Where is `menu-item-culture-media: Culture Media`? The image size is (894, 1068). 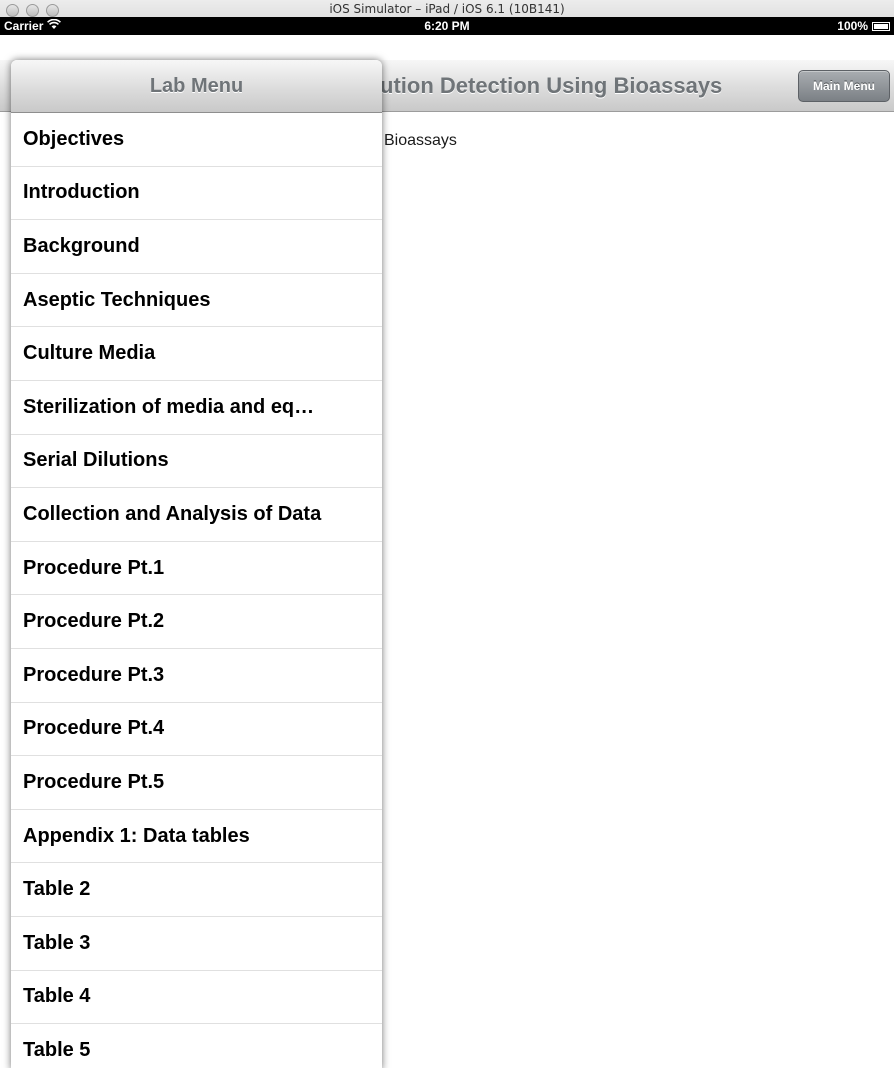 menu-item-culture-media: Culture Media is located at coordinates (196, 354).